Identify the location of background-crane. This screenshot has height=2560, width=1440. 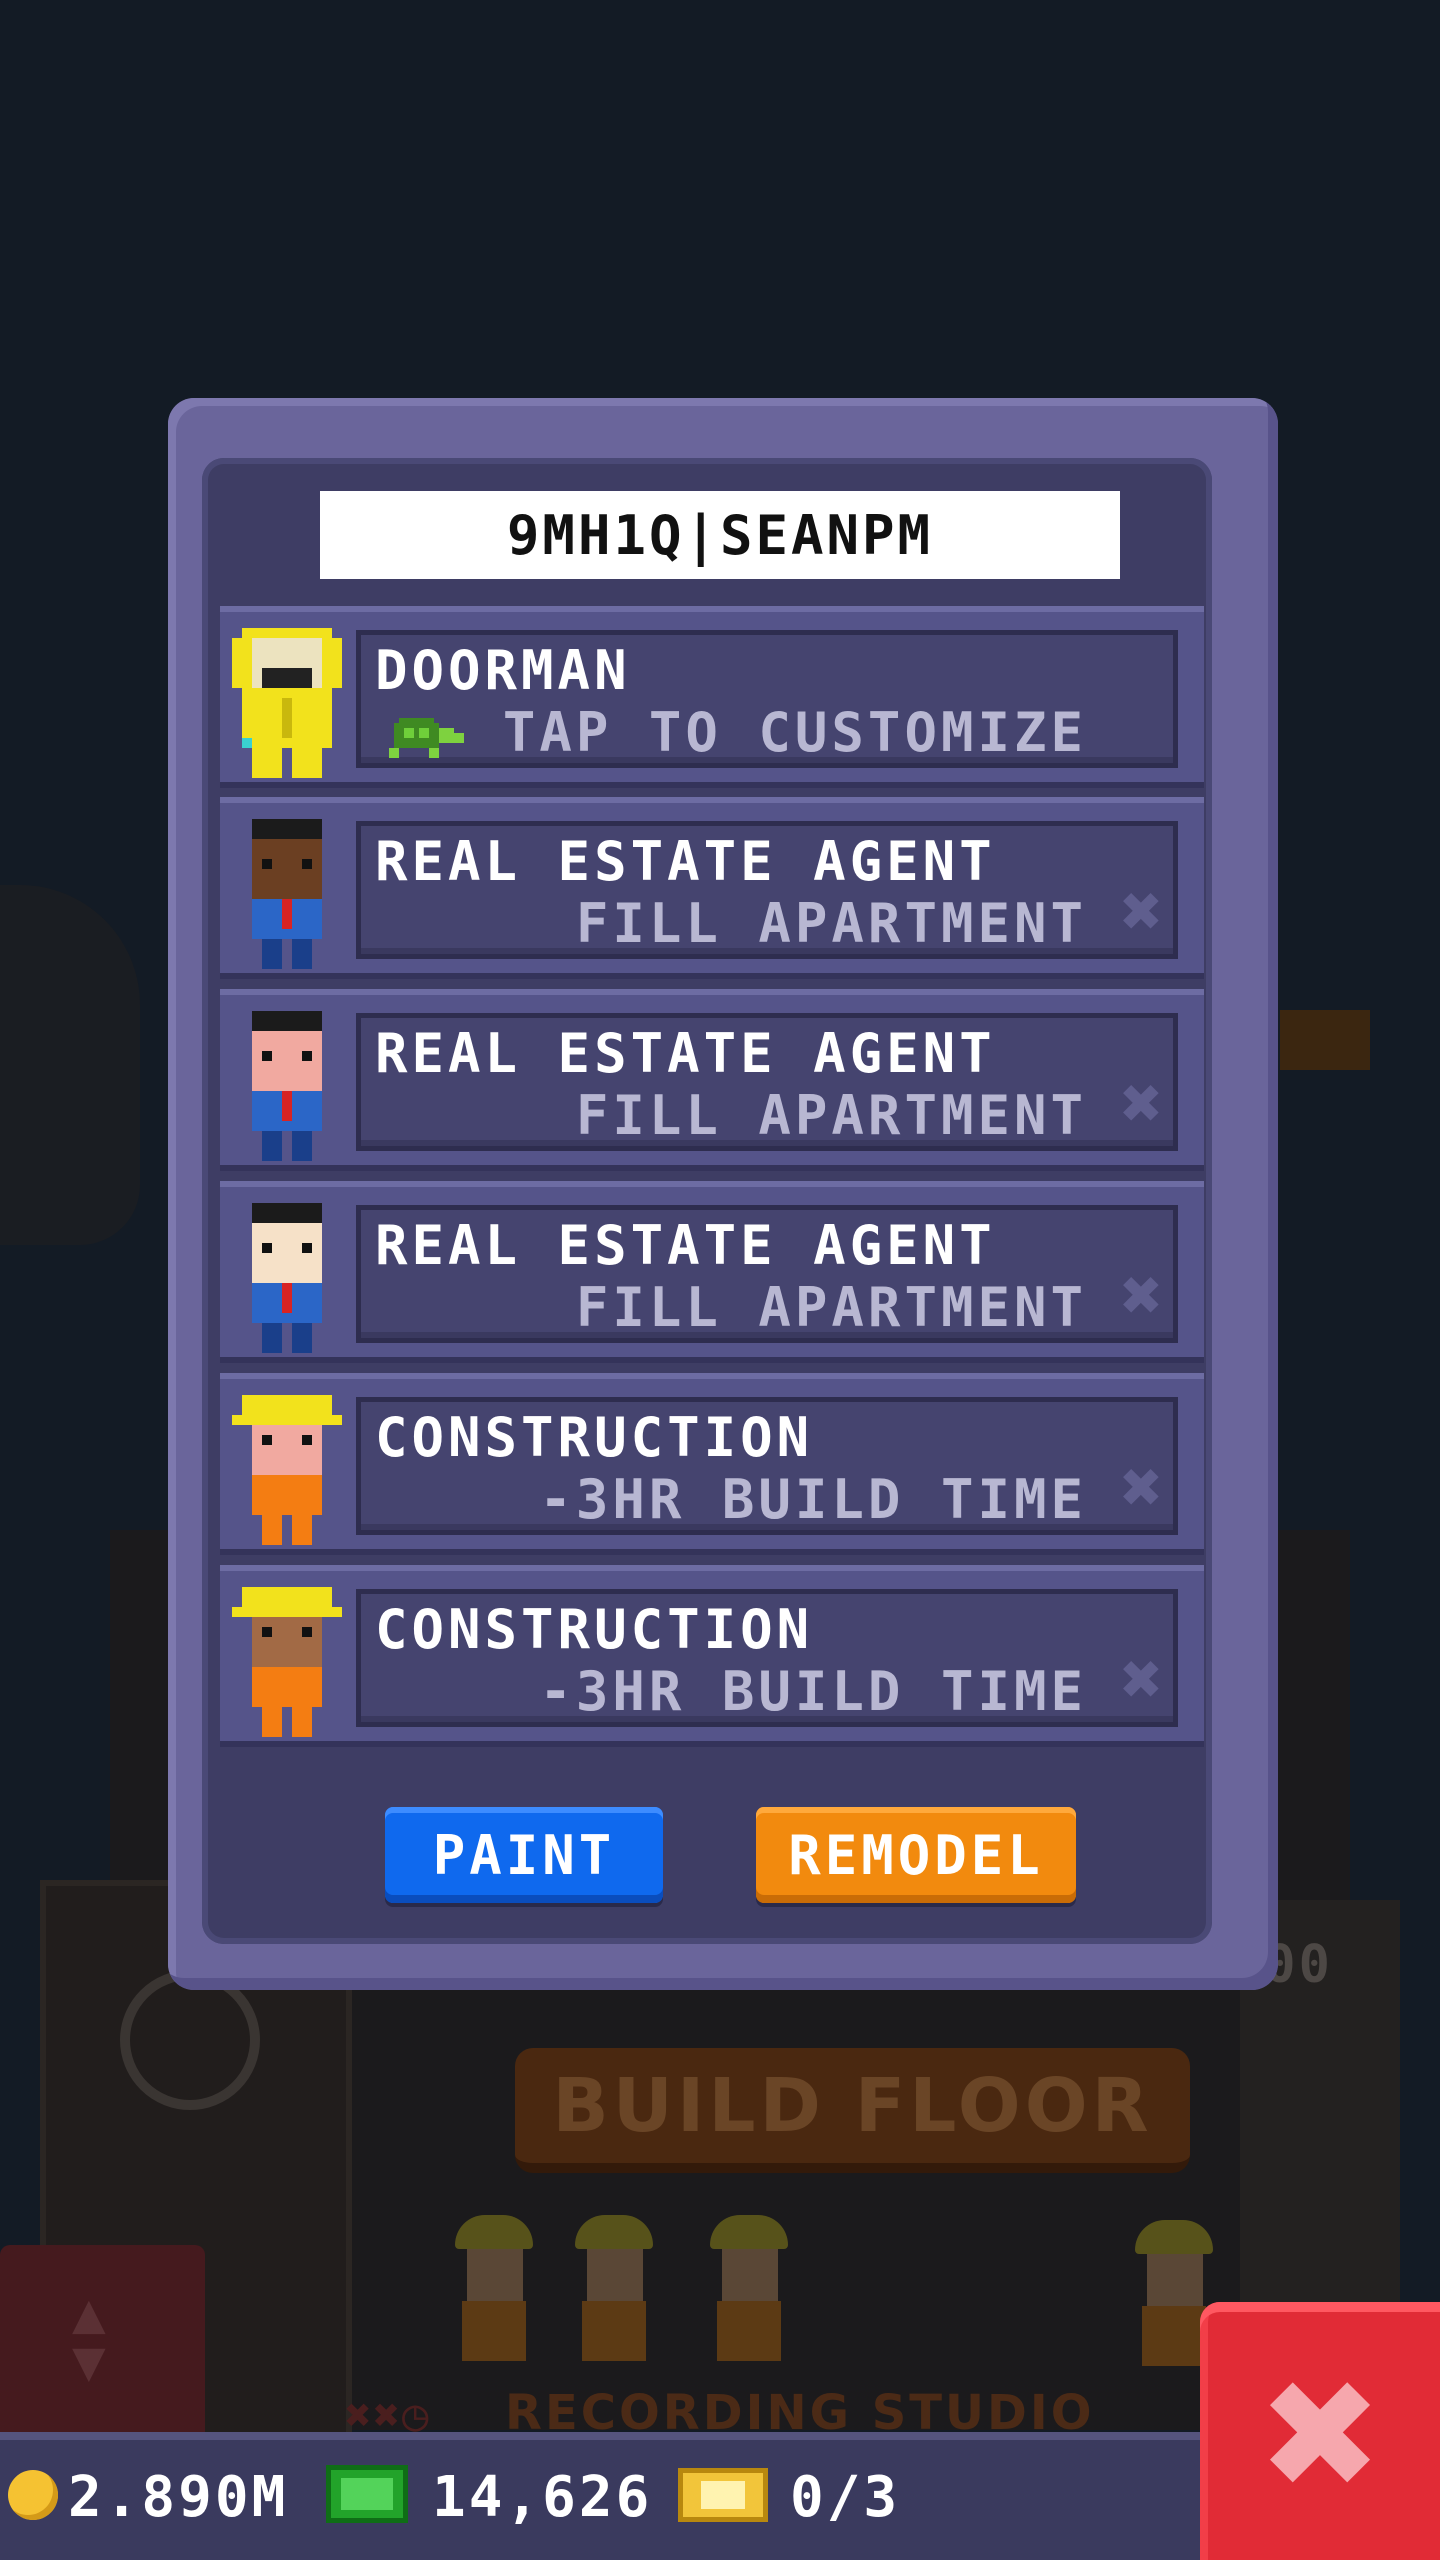
(70, 1065).